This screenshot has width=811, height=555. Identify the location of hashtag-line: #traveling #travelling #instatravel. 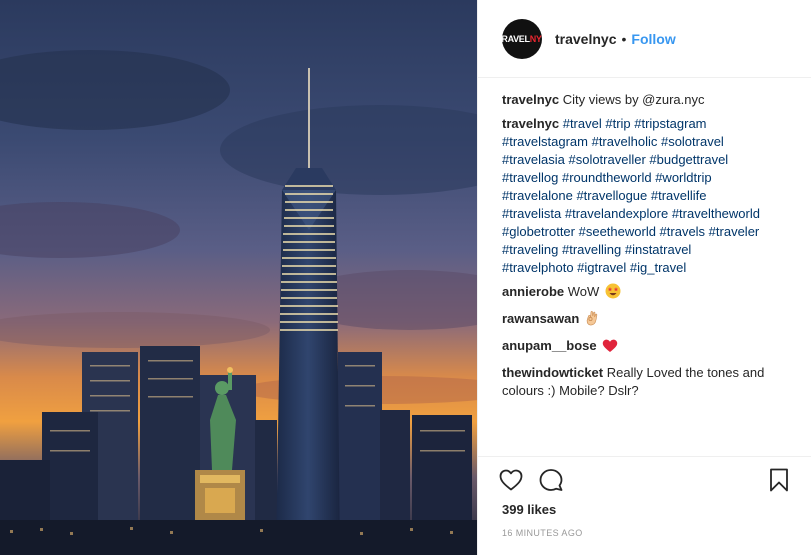
(596, 249).